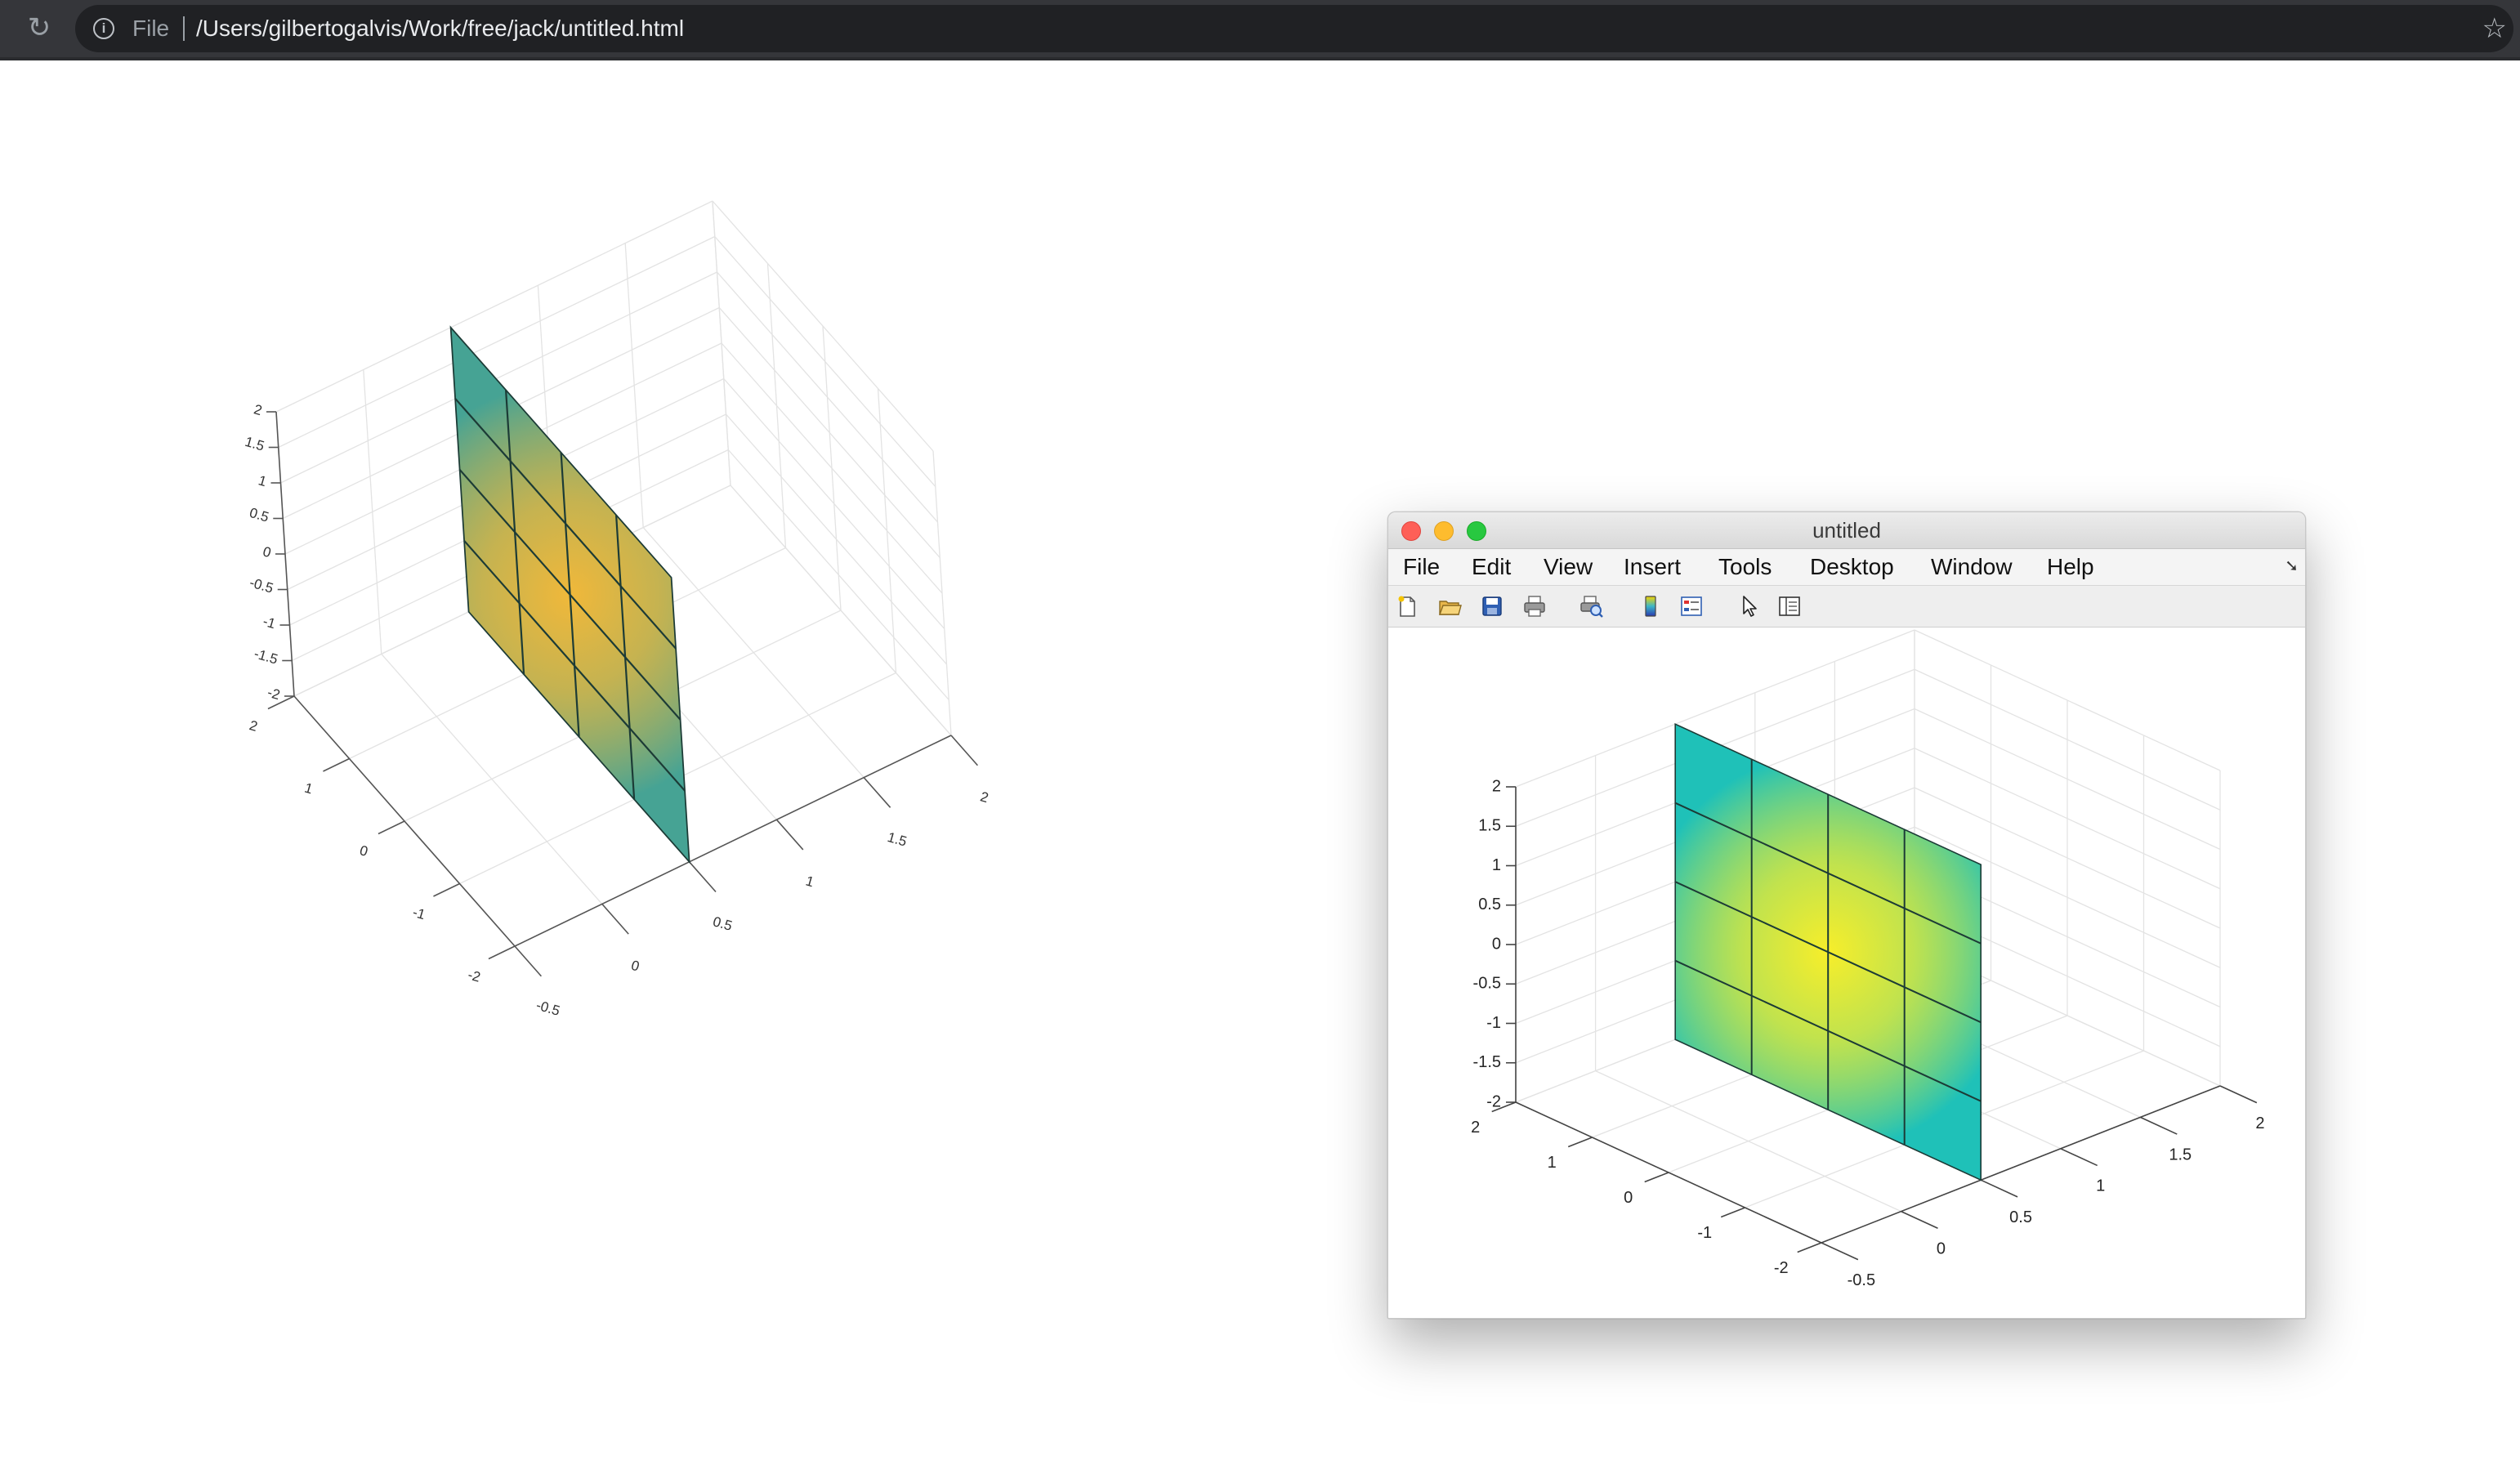 Image resolution: width=2520 pixels, height=1474 pixels. I want to click on window-titlebar: untitled, so click(1847, 530).